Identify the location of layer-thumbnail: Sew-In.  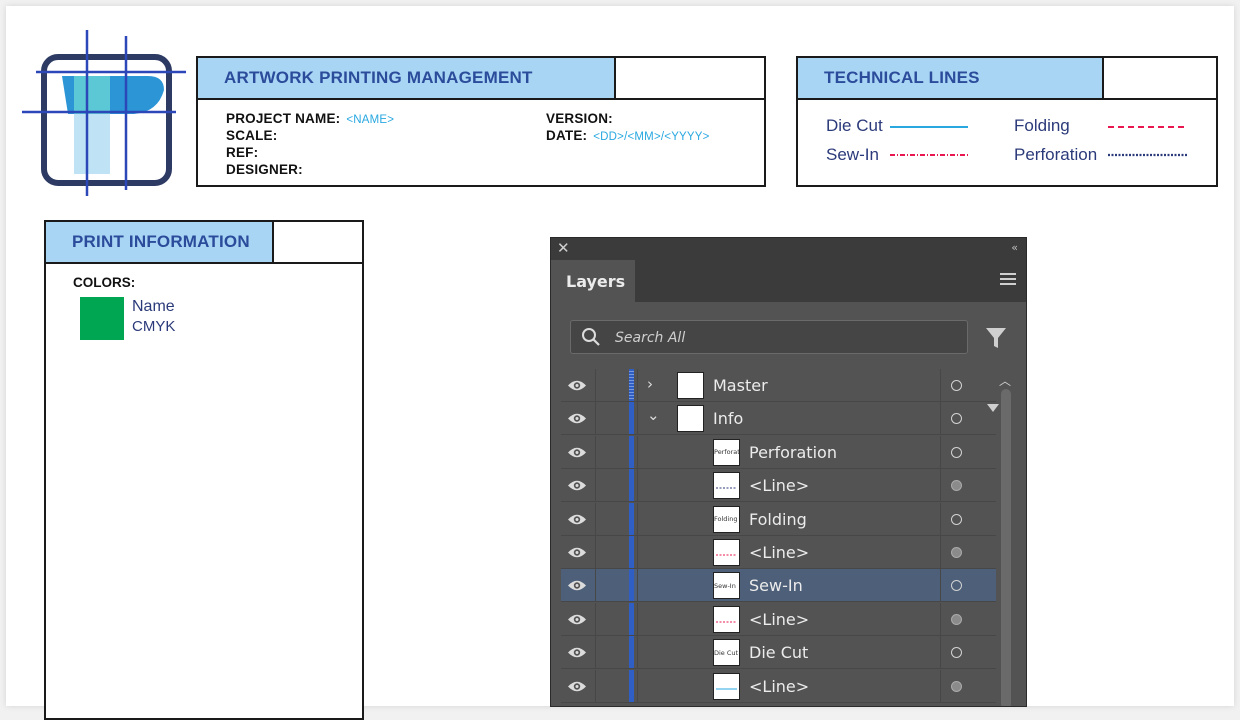
(726, 586).